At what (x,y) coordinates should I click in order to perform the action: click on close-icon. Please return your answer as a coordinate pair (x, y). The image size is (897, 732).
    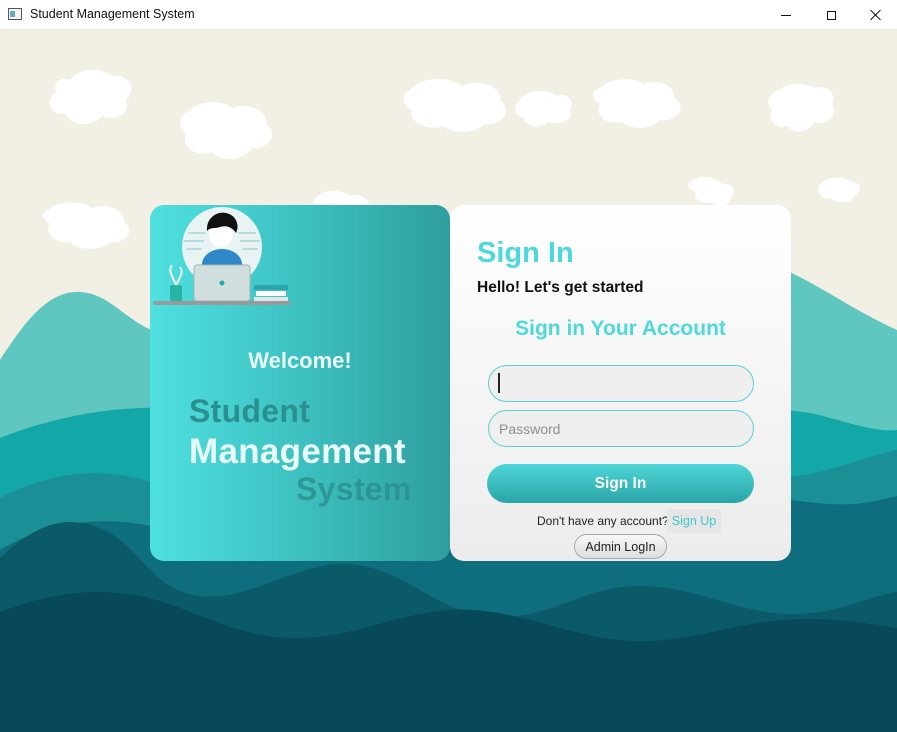
    Looking at the image, I should click on (876, 15).